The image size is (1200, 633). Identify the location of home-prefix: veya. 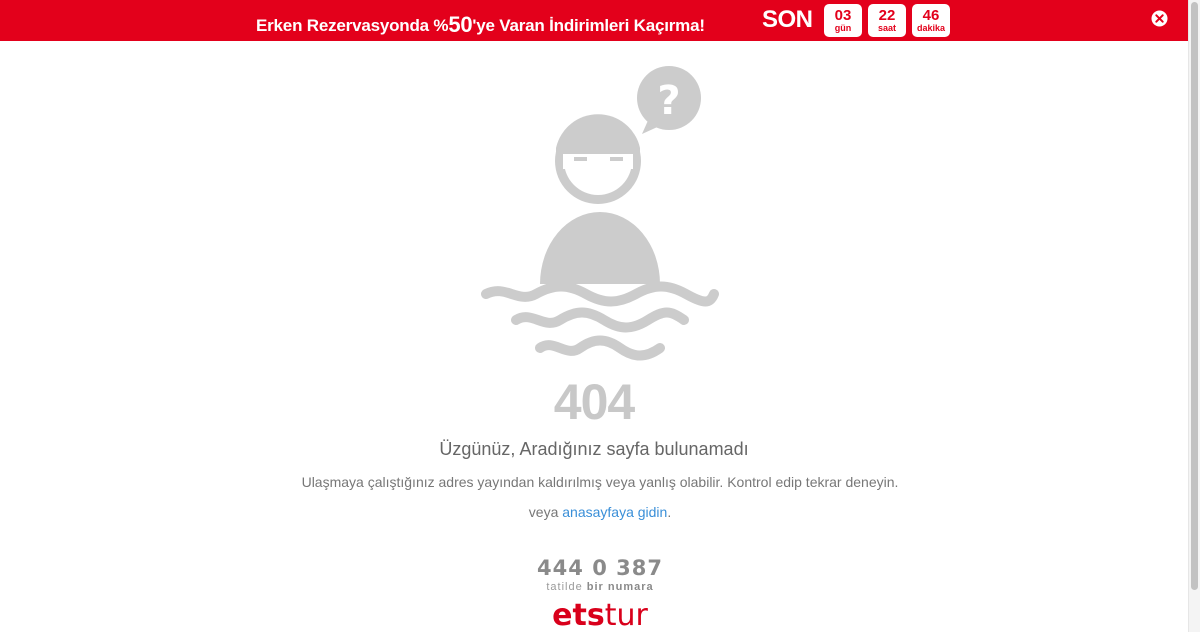
(545, 512).